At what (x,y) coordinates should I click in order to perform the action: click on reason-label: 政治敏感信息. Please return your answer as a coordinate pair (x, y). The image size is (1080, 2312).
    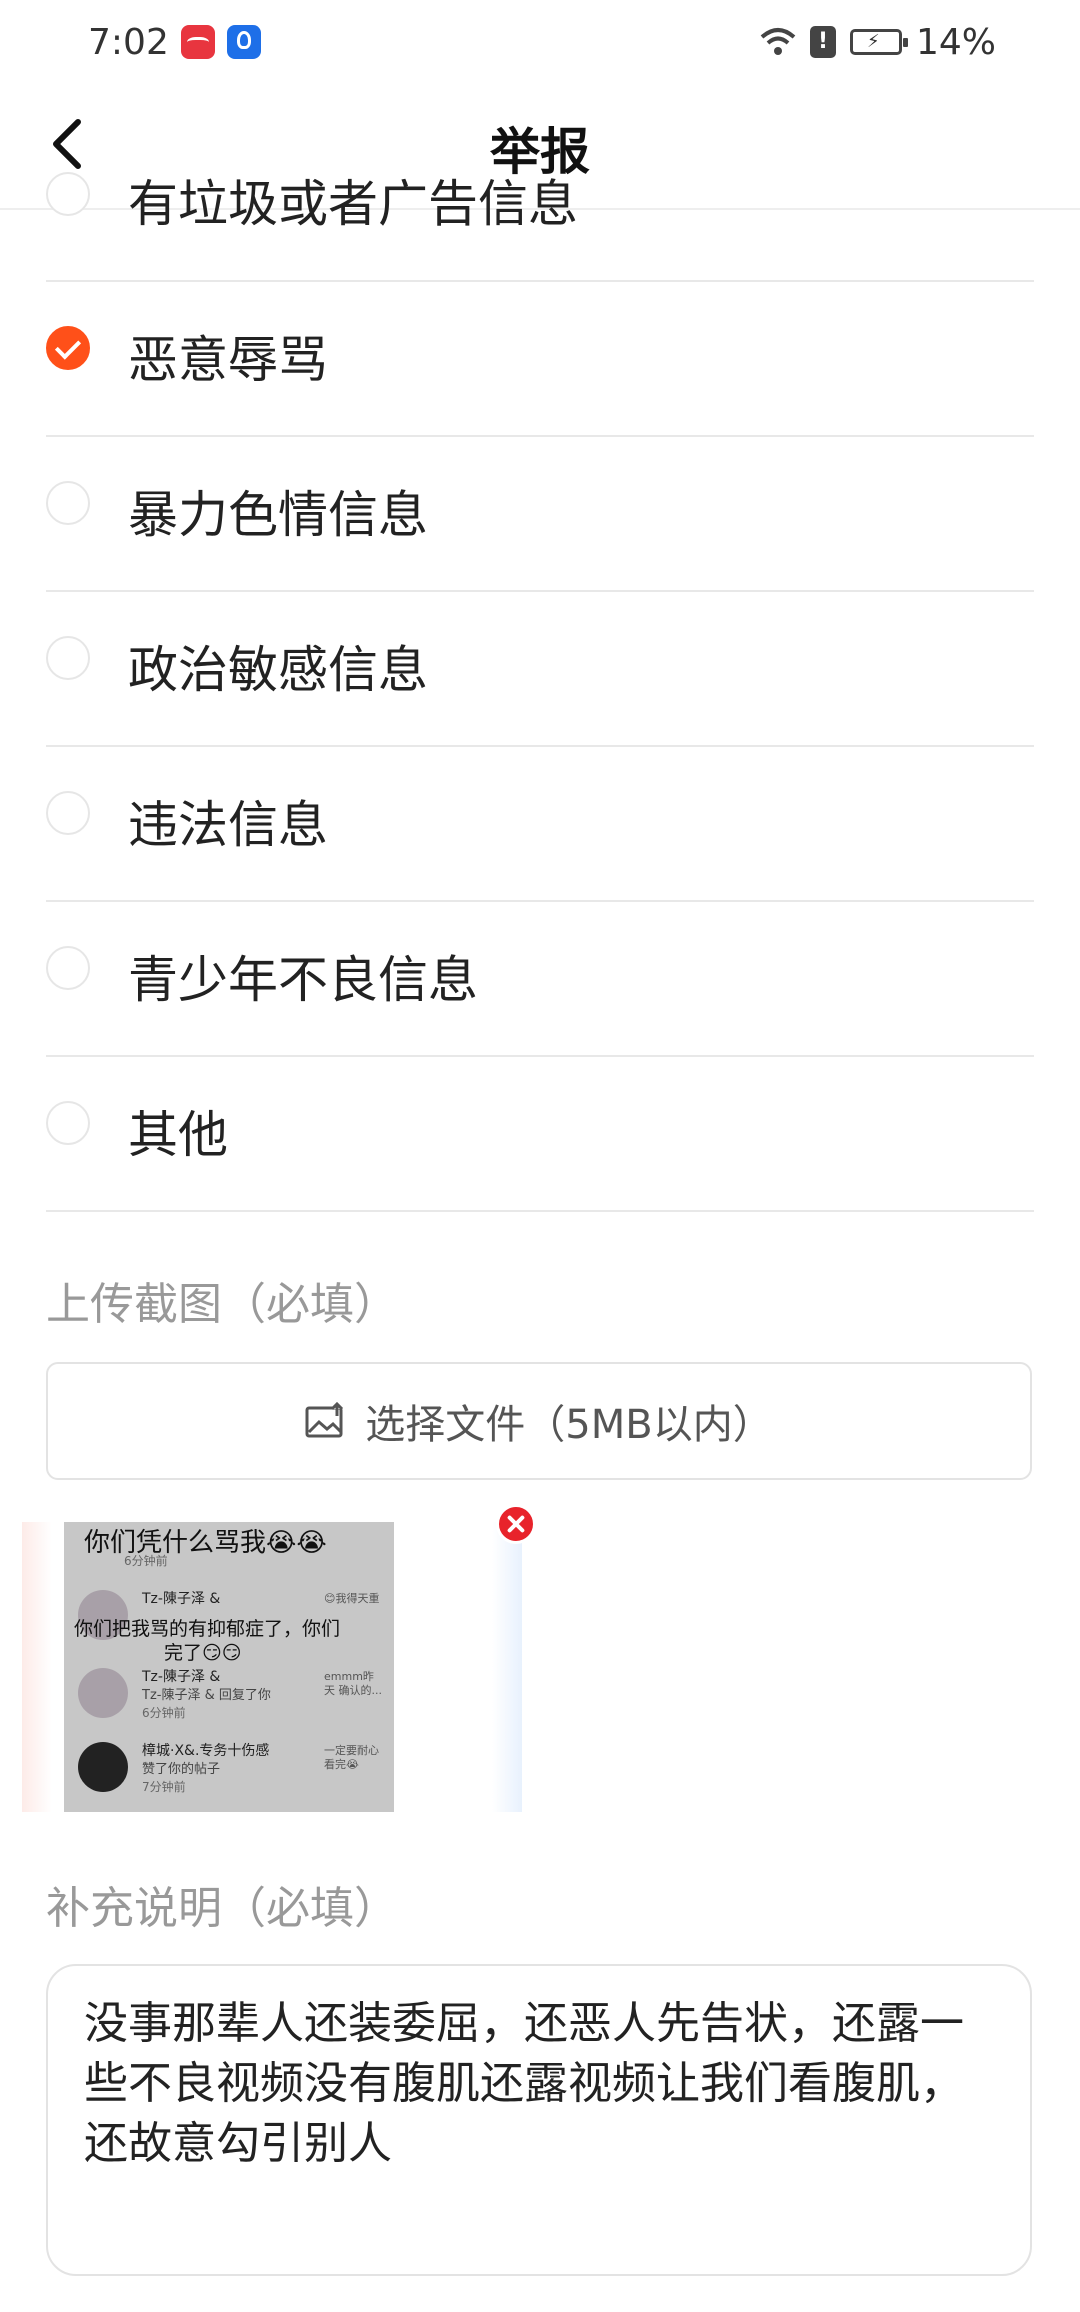
    Looking at the image, I should click on (278, 670).